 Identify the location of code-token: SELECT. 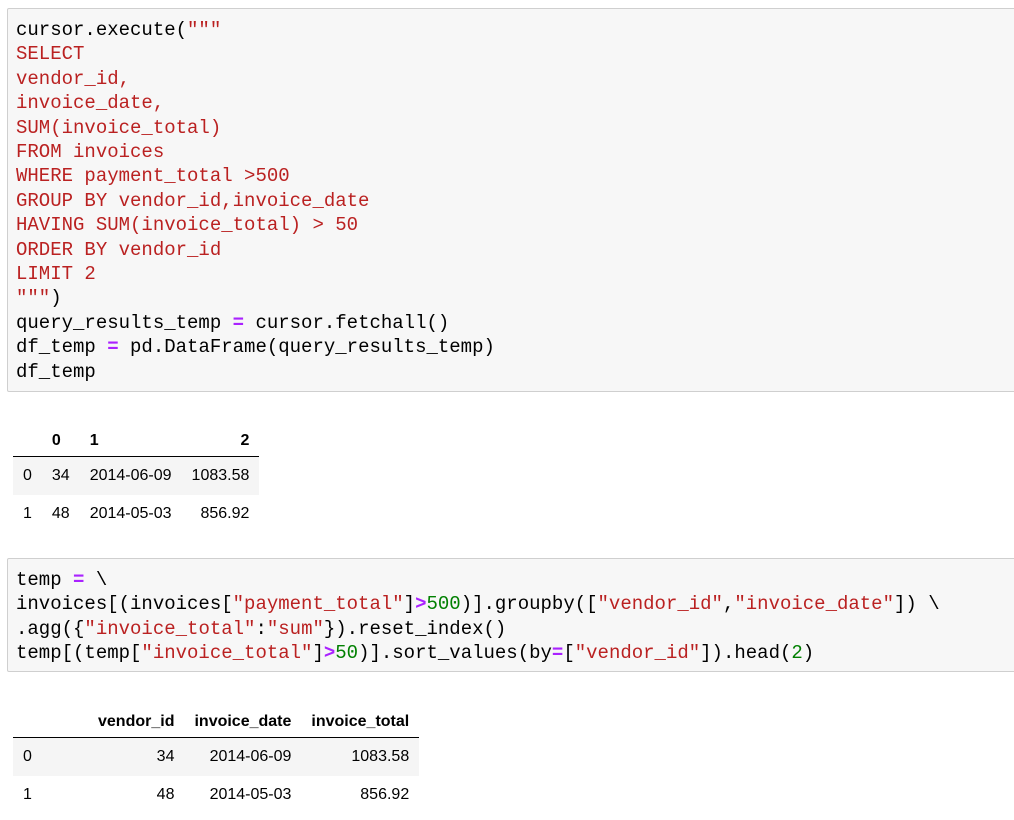
(50, 54).